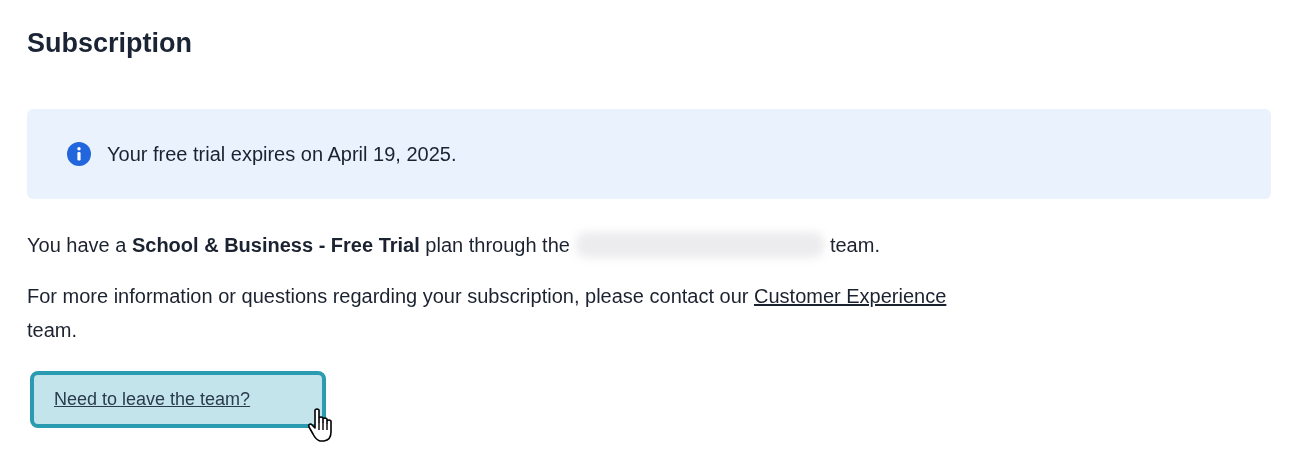 Image resolution: width=1300 pixels, height=464 pixels. Describe the element at coordinates (854, 245) in the screenshot. I see `plan-text: team.` at that location.